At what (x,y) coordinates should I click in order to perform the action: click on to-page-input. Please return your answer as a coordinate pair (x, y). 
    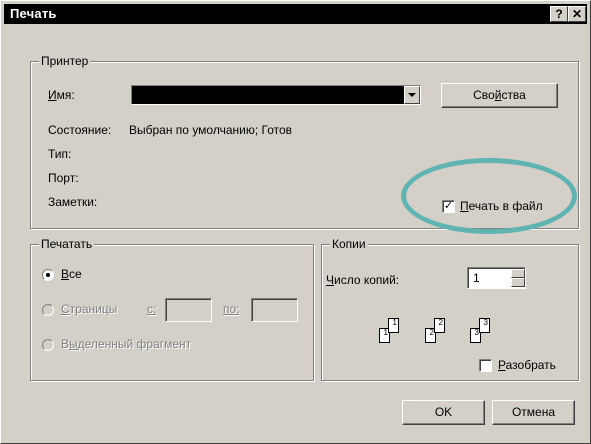
    Looking at the image, I should click on (274, 310).